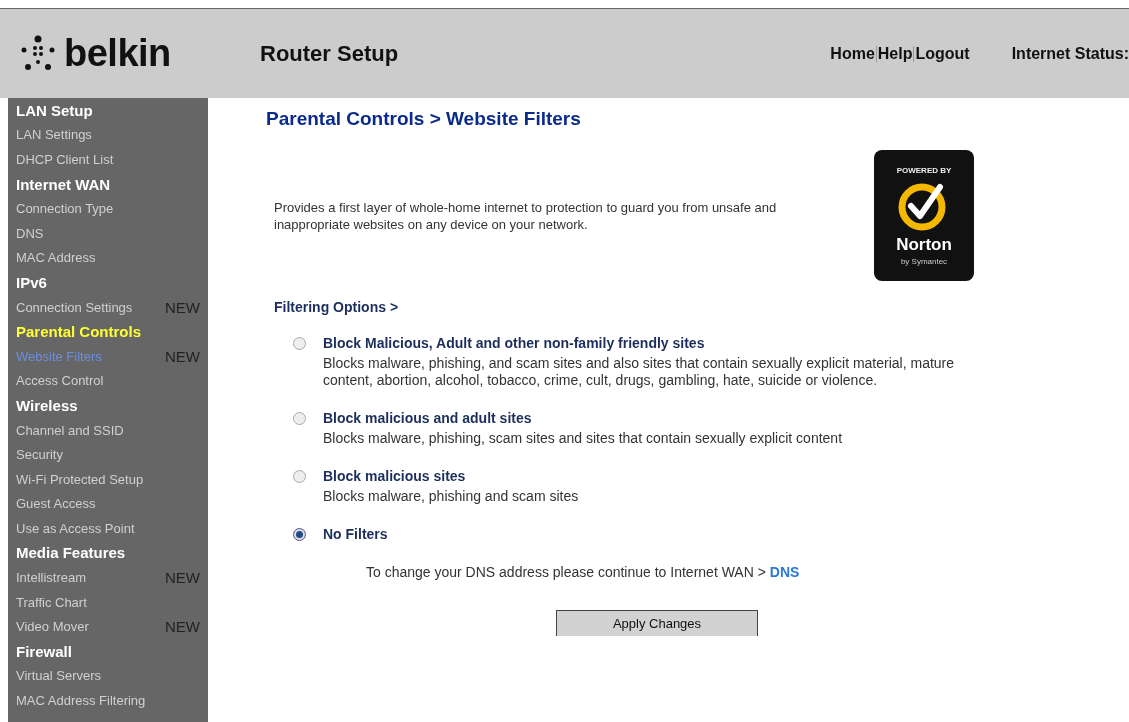 This screenshot has width=1129, height=722. What do you see at coordinates (51, 602) in the screenshot?
I see `sidebar-link: Traffic Chart` at bounding box center [51, 602].